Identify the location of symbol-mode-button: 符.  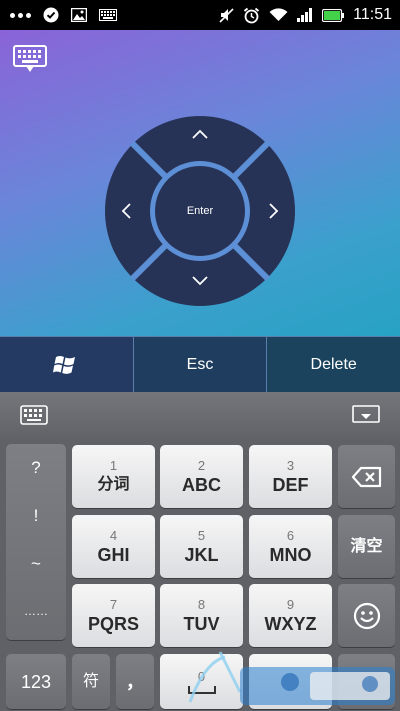
(91, 681).